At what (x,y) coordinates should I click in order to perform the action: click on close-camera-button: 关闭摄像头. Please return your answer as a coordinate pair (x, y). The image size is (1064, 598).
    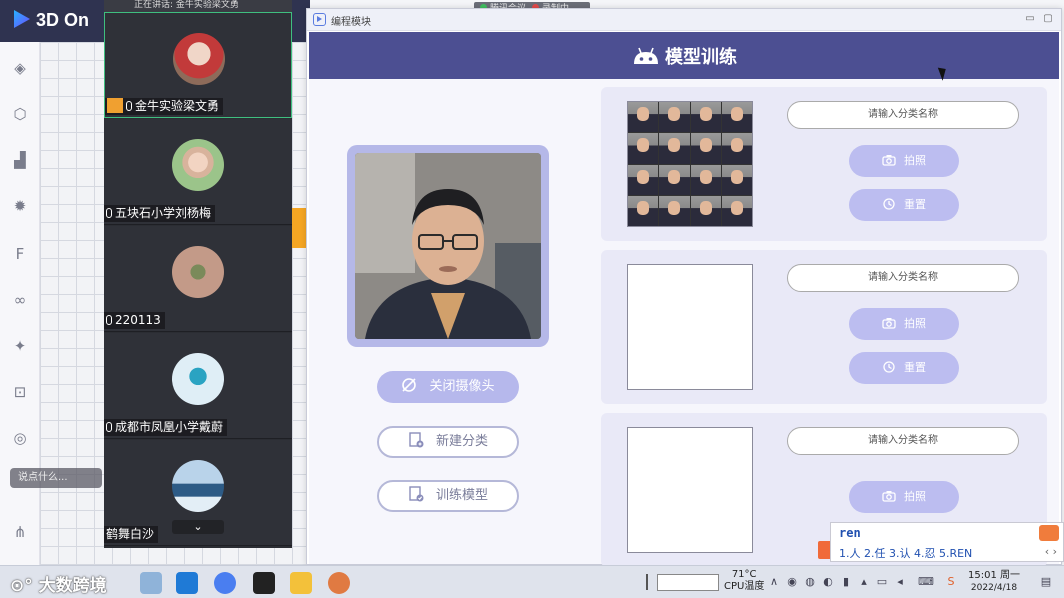
    Looking at the image, I should click on (448, 387).